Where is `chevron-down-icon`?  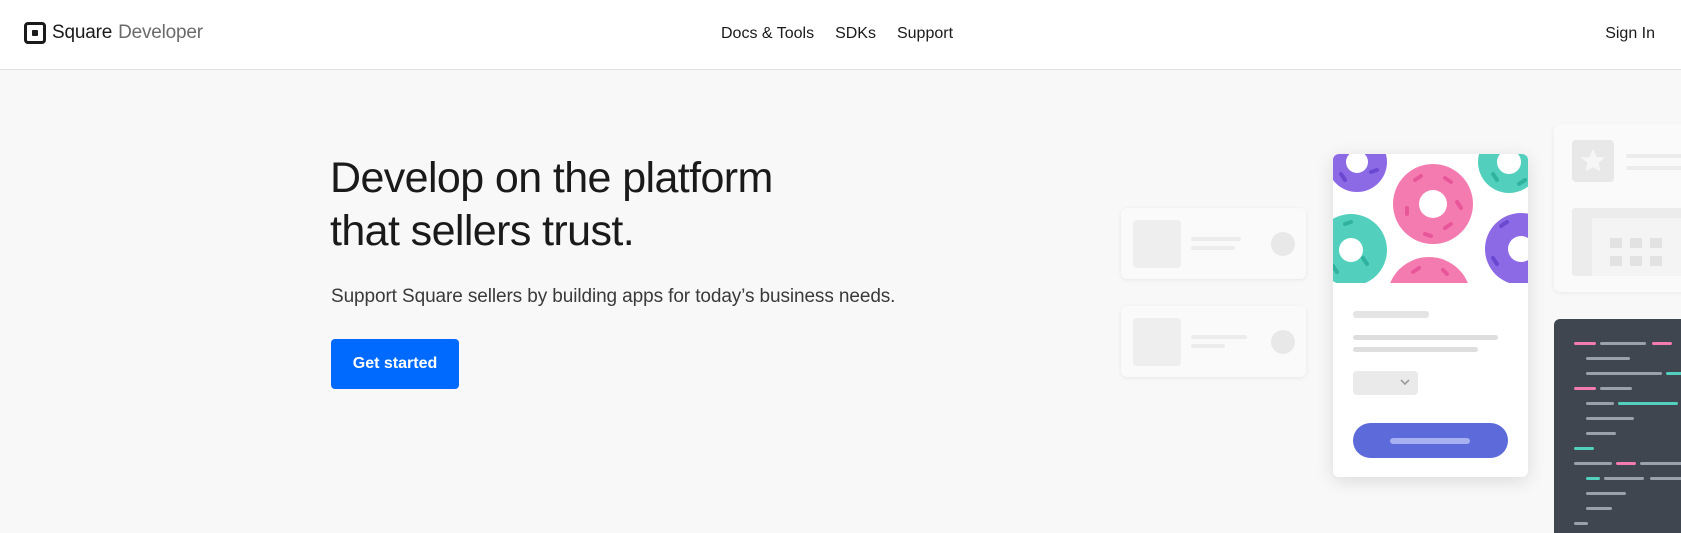 chevron-down-icon is located at coordinates (1405, 382).